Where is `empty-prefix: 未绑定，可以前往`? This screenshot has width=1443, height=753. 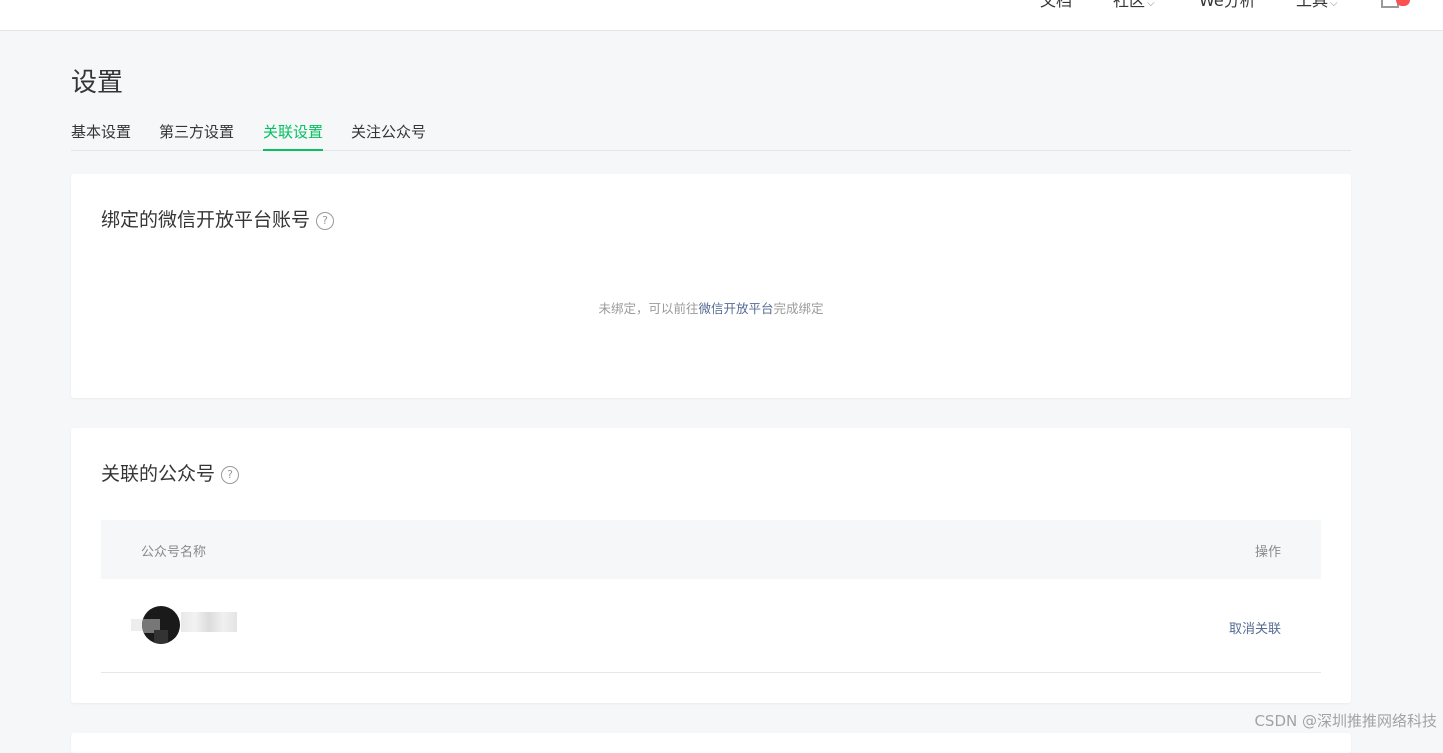
empty-prefix: 未绑定，可以前往 is located at coordinates (648, 308).